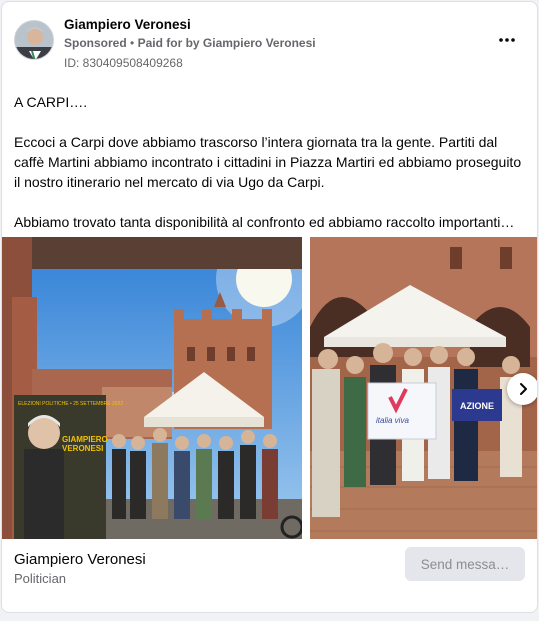 This screenshot has width=539, height=621. Describe the element at coordinates (127, 24) in the screenshot. I see `author-name: Giampiero Veronesi` at that location.